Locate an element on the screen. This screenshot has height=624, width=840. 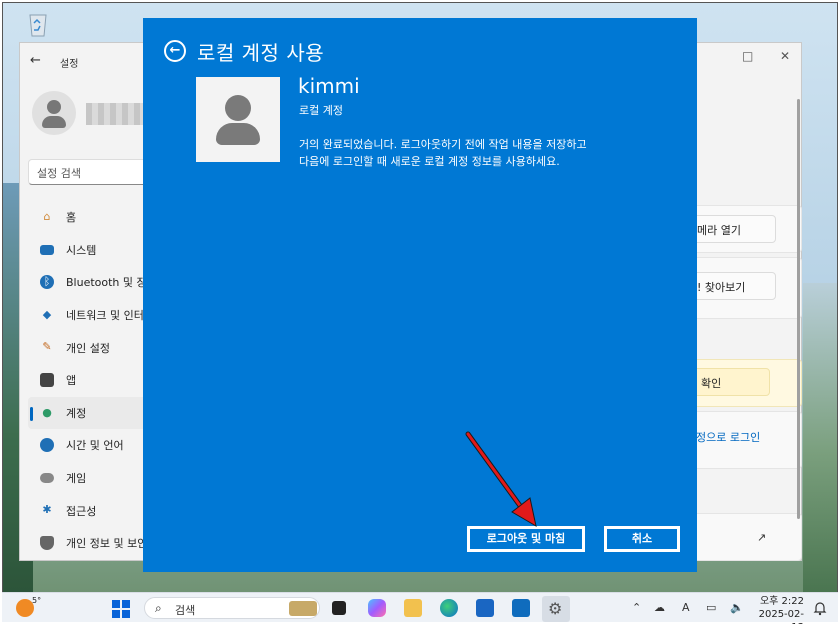
nav-item-personalization: ✎ 개인 설정 is located at coordinates (88, 347).